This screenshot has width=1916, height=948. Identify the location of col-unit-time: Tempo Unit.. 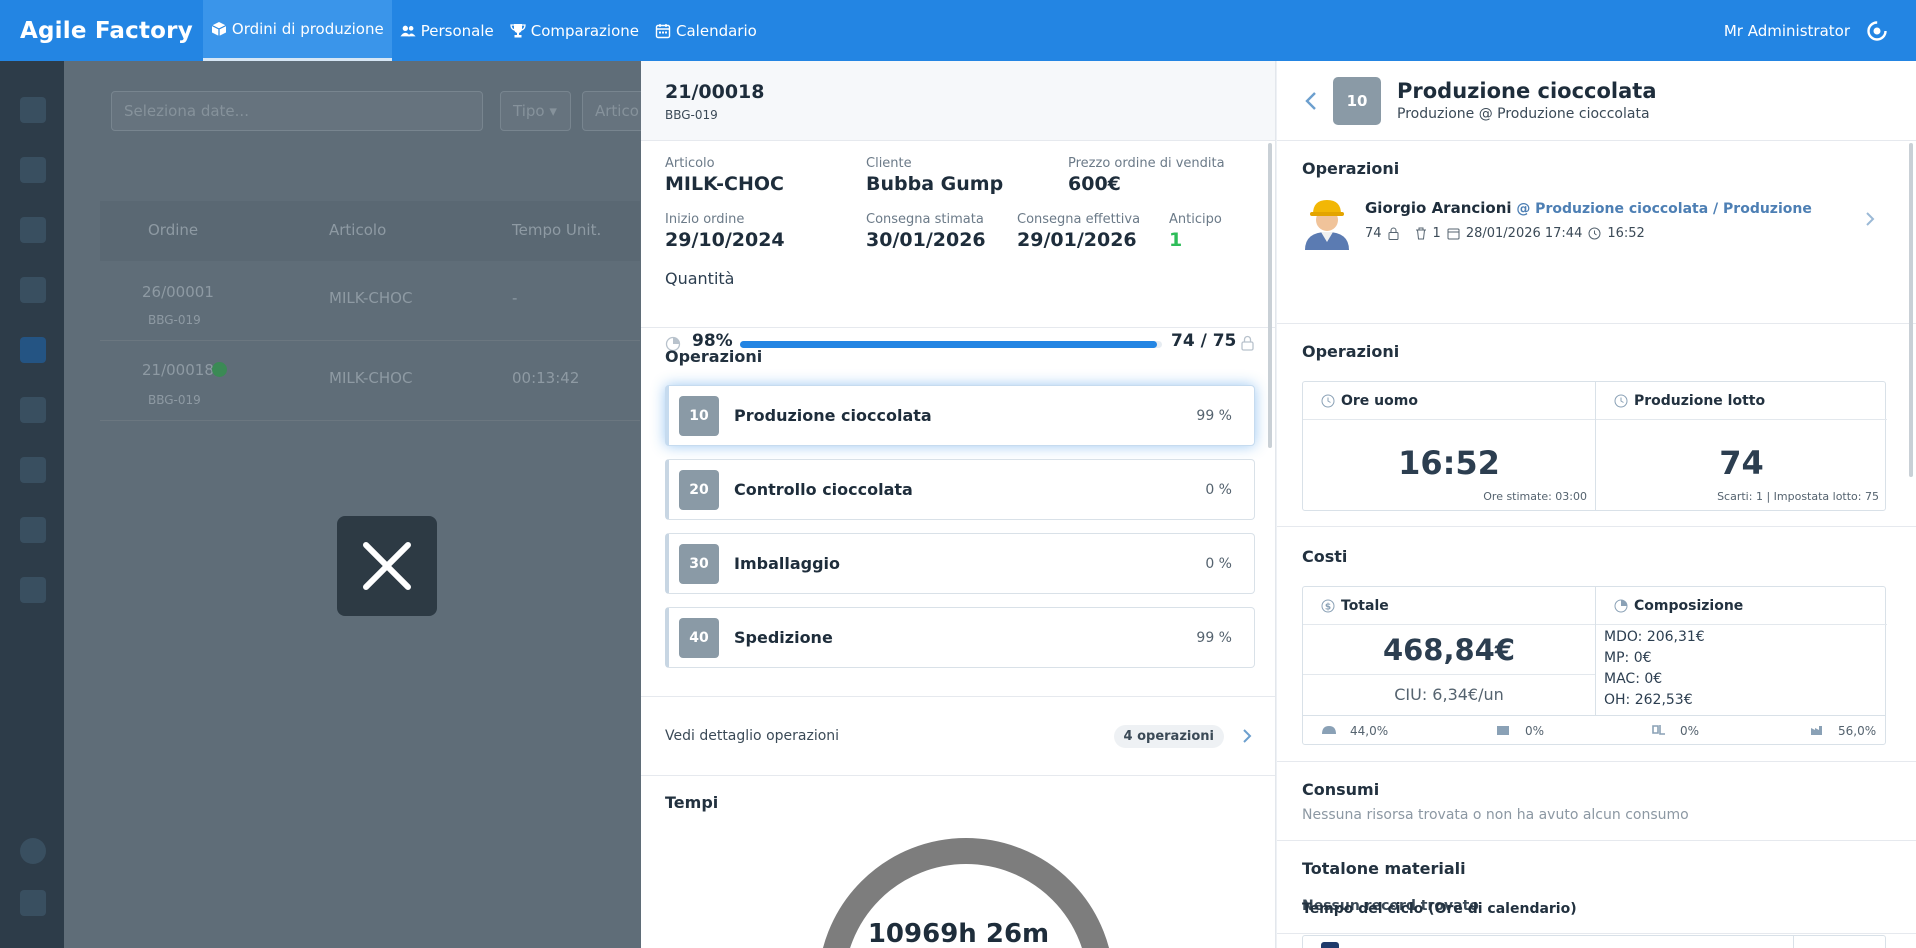
(556, 230).